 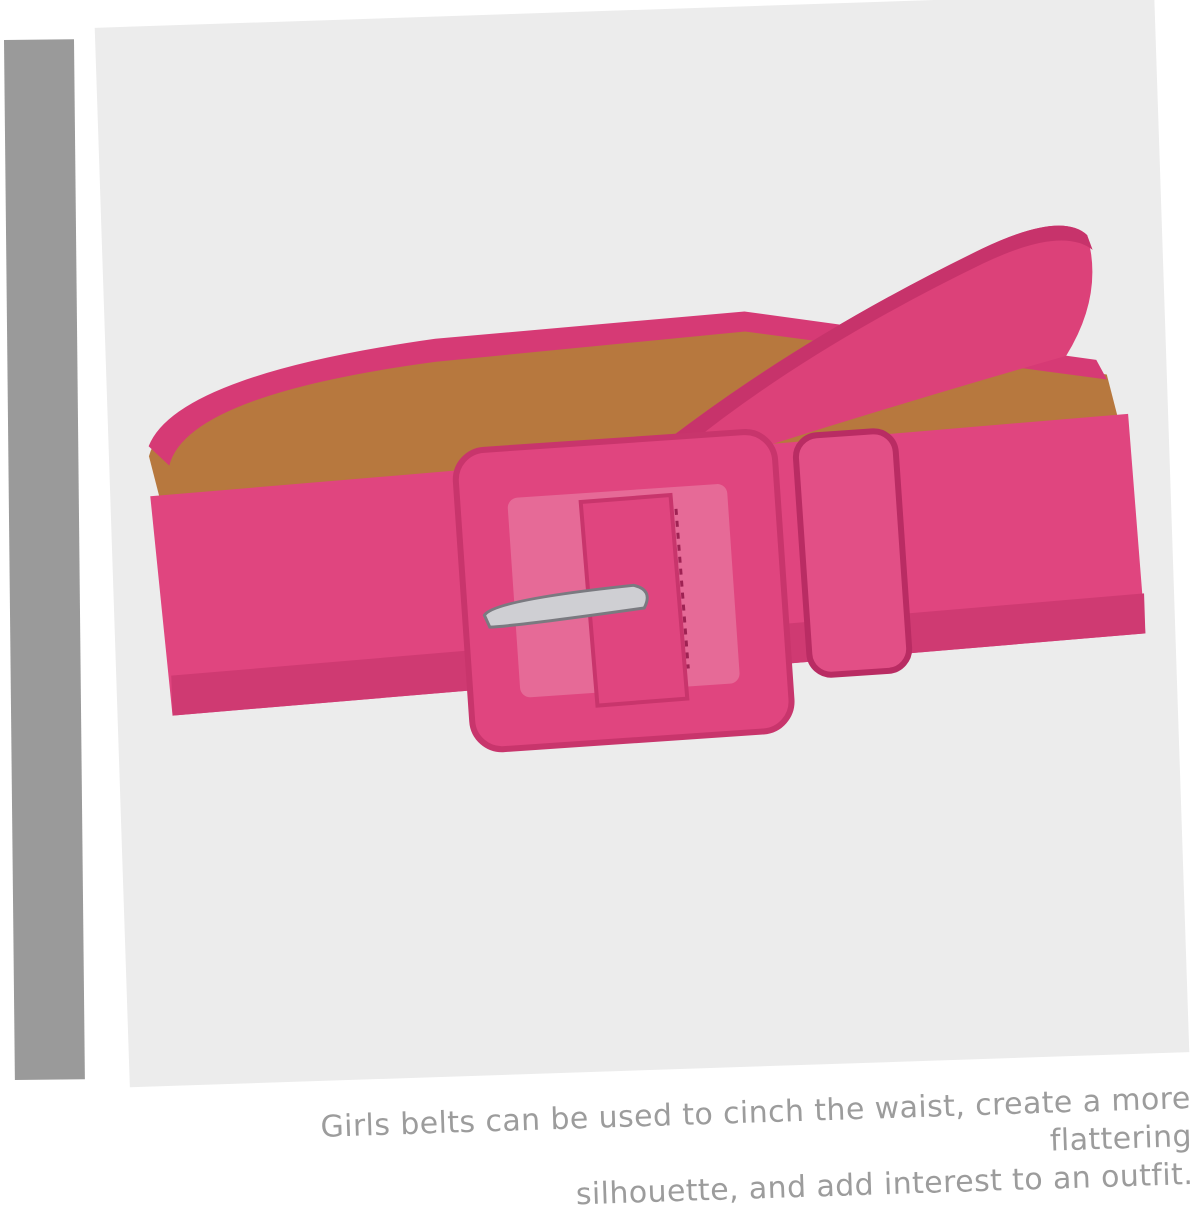 I want to click on side-gray-bar, so click(x=44, y=559).